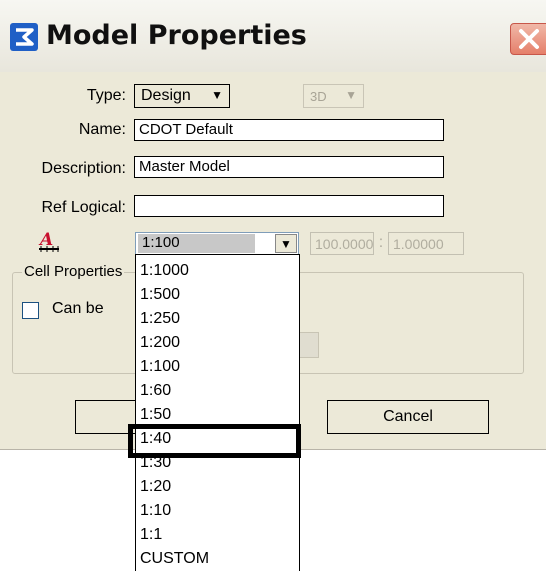 This screenshot has height=571, width=546. I want to click on close-button, so click(528, 39).